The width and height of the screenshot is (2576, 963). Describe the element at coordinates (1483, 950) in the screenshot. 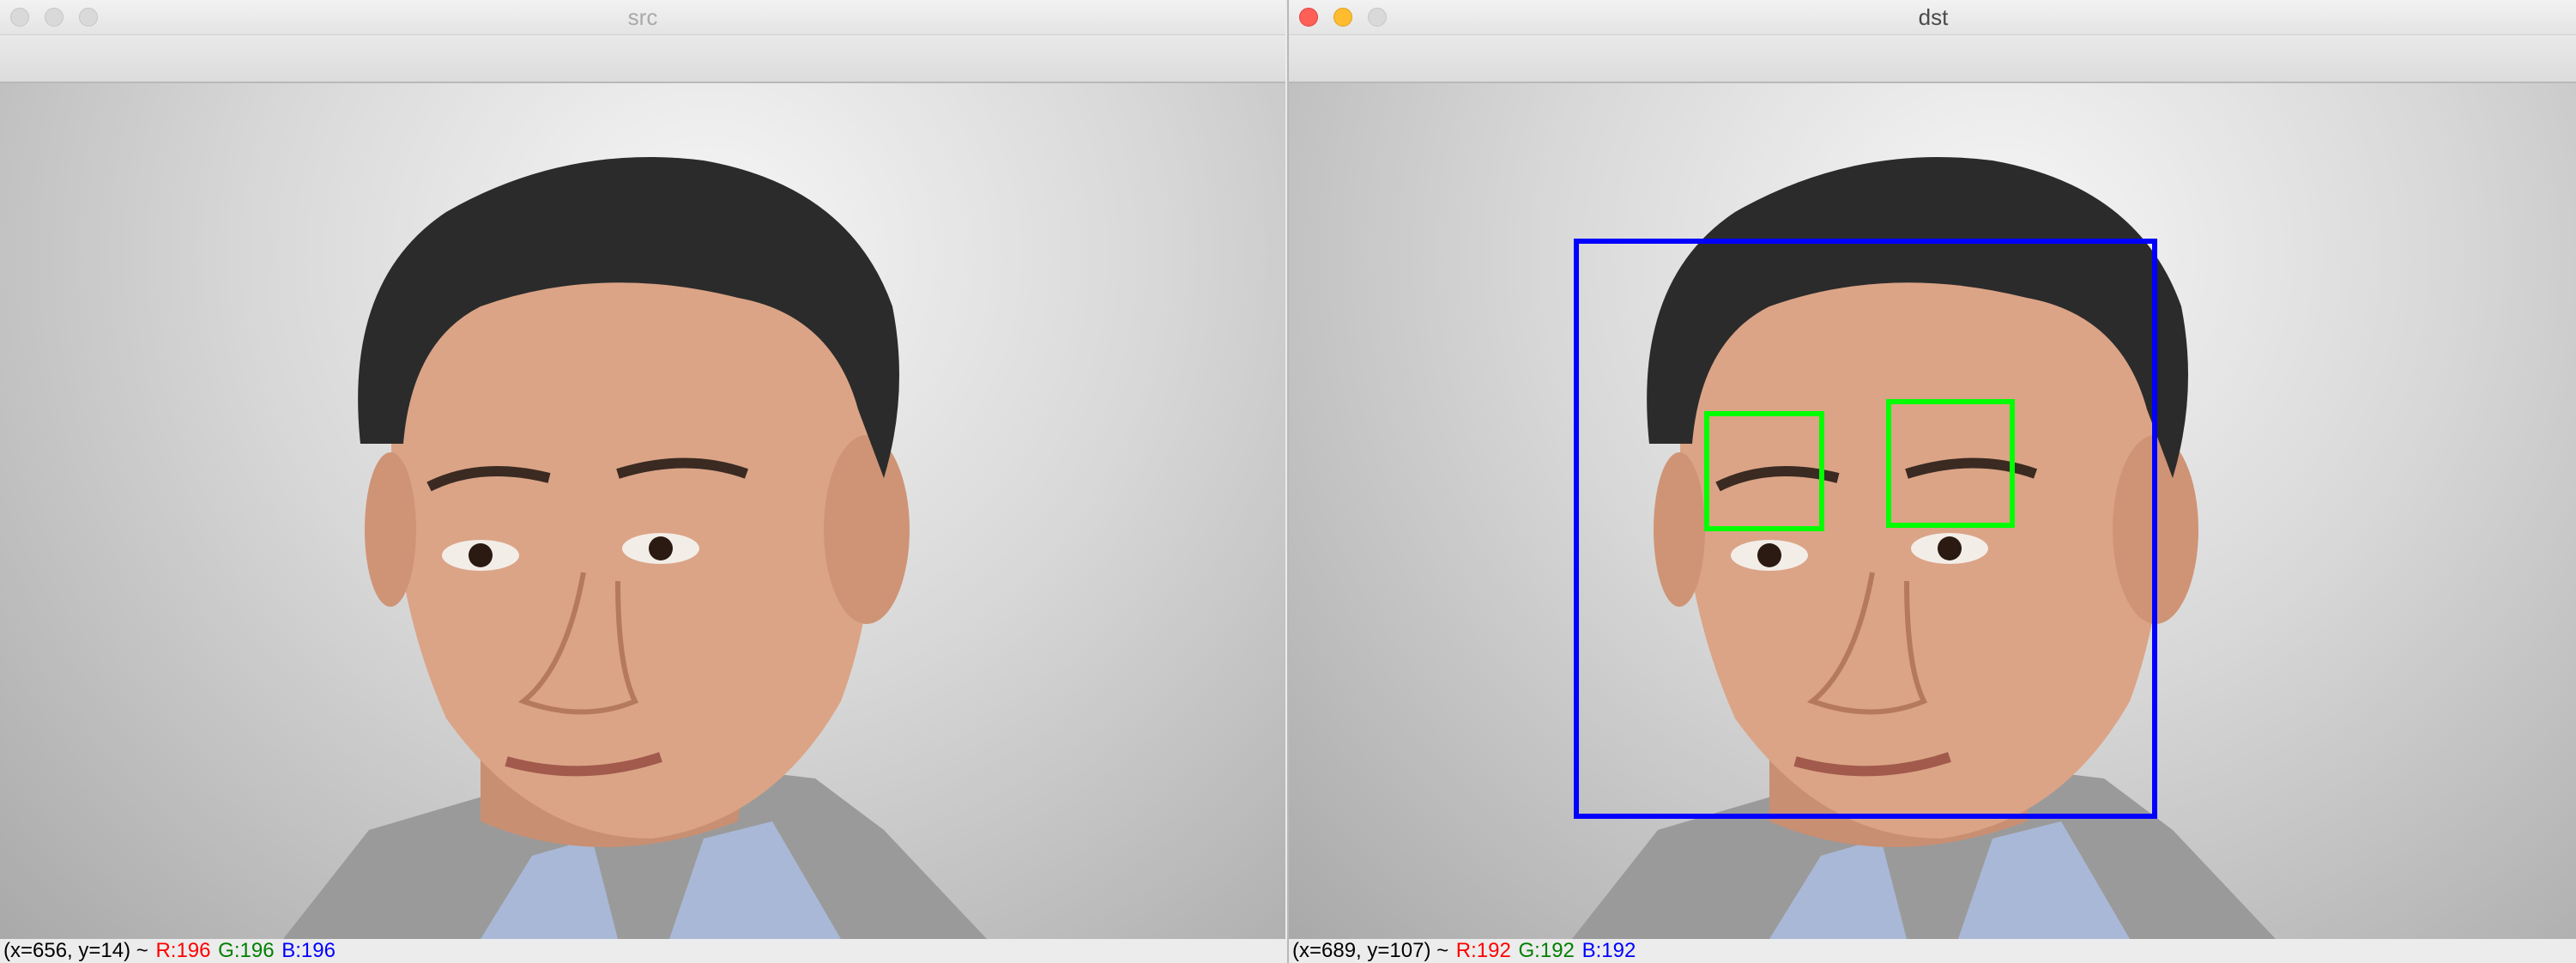

I see `dst-status-r: R:192` at that location.